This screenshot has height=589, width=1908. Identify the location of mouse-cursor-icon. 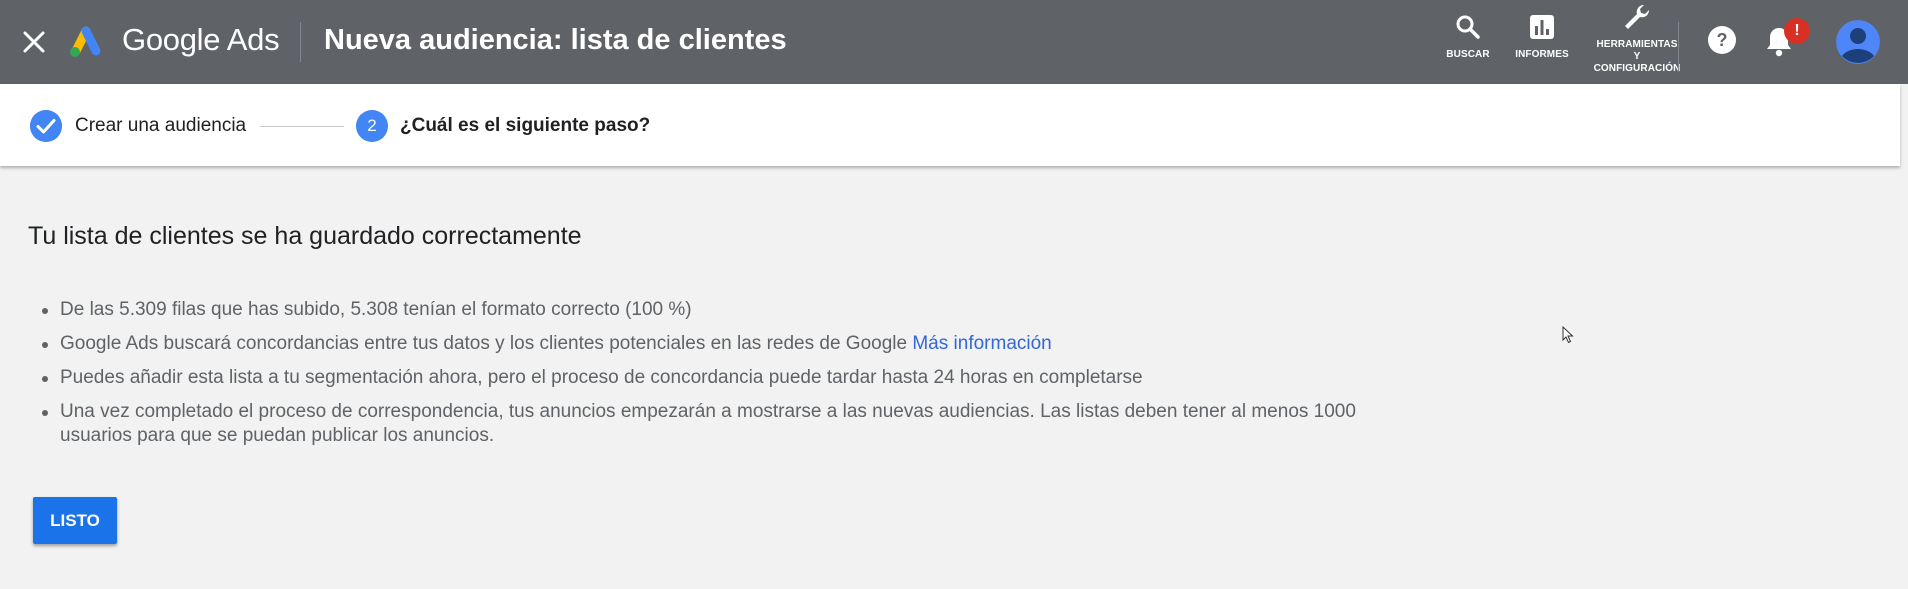
(1568, 335).